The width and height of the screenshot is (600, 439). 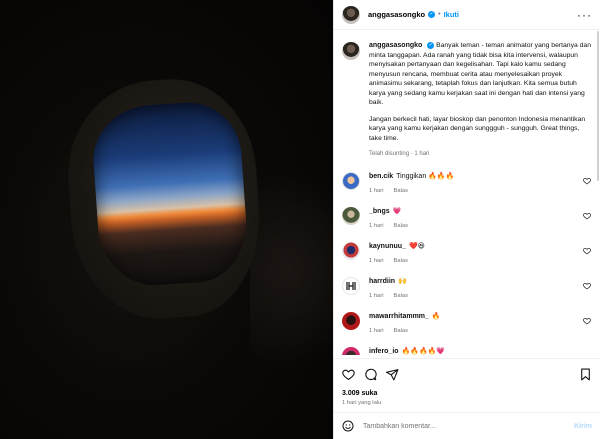 I want to click on comment-bubble-icon, so click(x=370, y=374).